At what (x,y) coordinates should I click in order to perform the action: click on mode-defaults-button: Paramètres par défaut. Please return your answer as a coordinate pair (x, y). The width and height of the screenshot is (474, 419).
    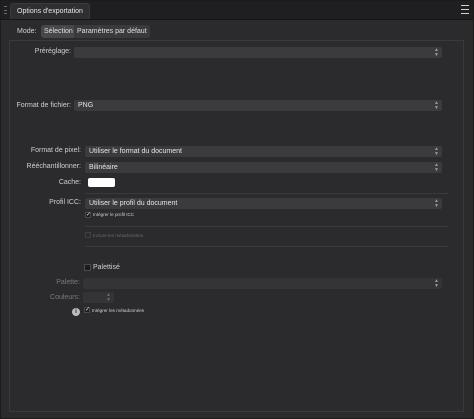
    Looking at the image, I should click on (112, 31).